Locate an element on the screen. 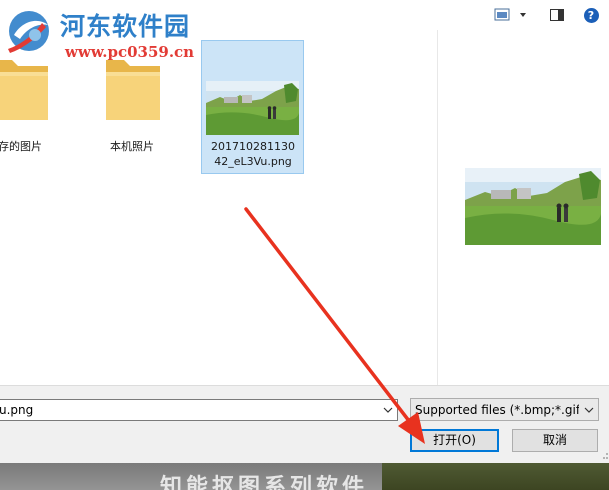  background-page-left: 知能抠图系列软件 is located at coordinates (191, 476).